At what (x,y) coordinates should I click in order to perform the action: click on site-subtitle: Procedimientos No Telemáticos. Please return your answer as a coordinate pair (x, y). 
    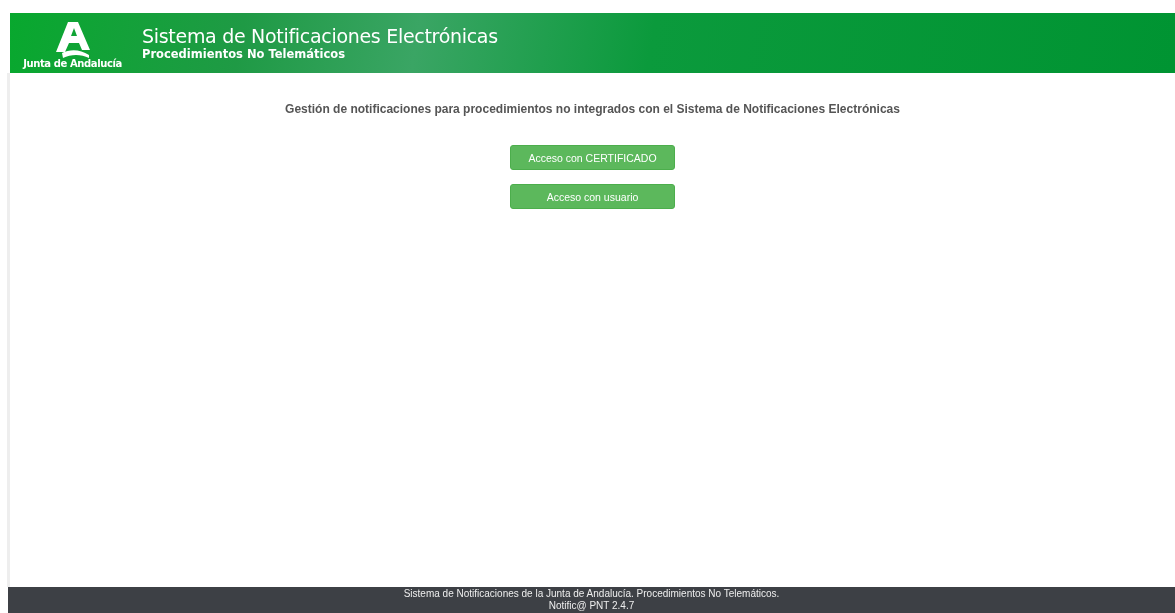
    Looking at the image, I should click on (244, 54).